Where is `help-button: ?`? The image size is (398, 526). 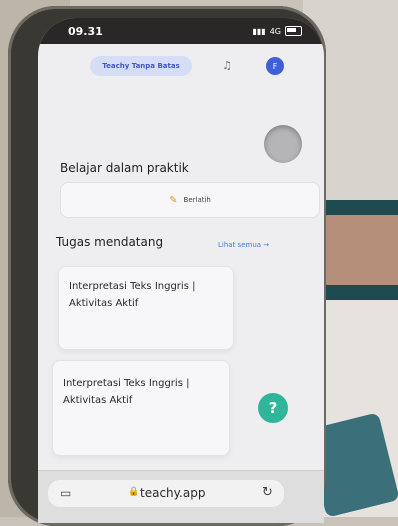
help-button: ? is located at coordinates (273, 408).